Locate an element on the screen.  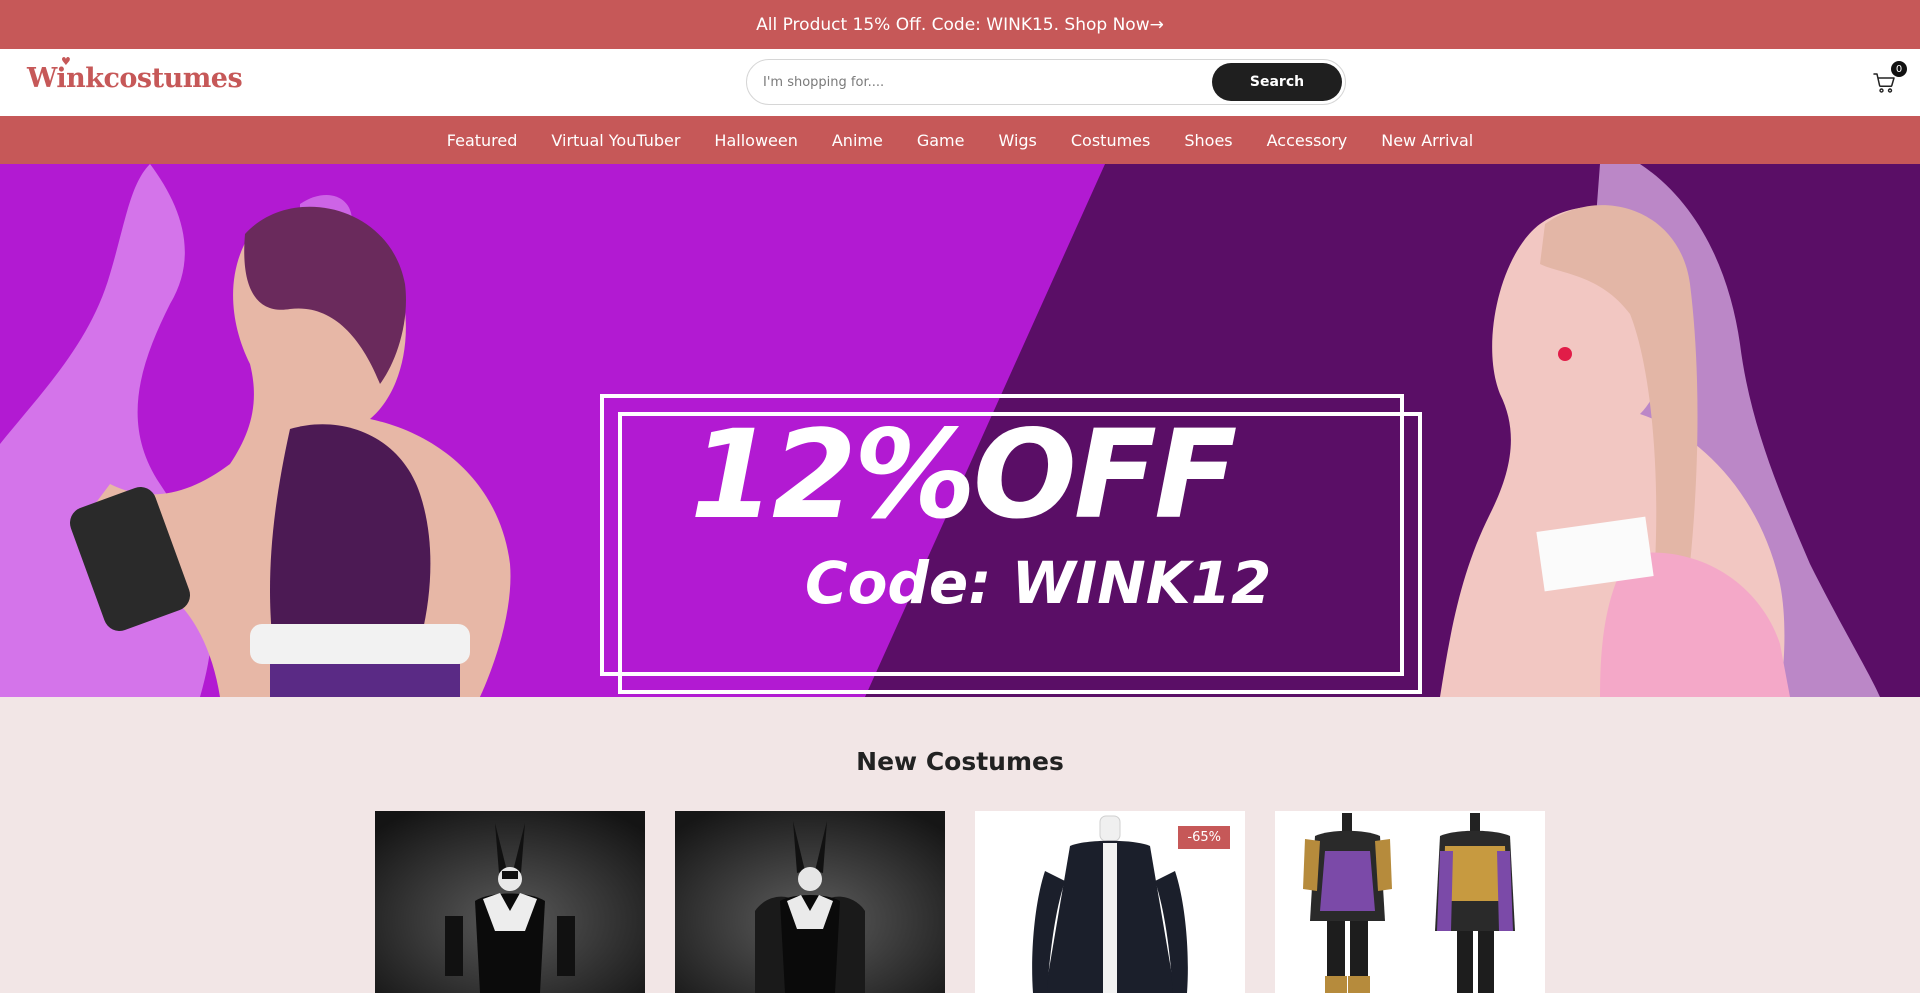
cart-button: 0 is located at coordinates (1890, 78).